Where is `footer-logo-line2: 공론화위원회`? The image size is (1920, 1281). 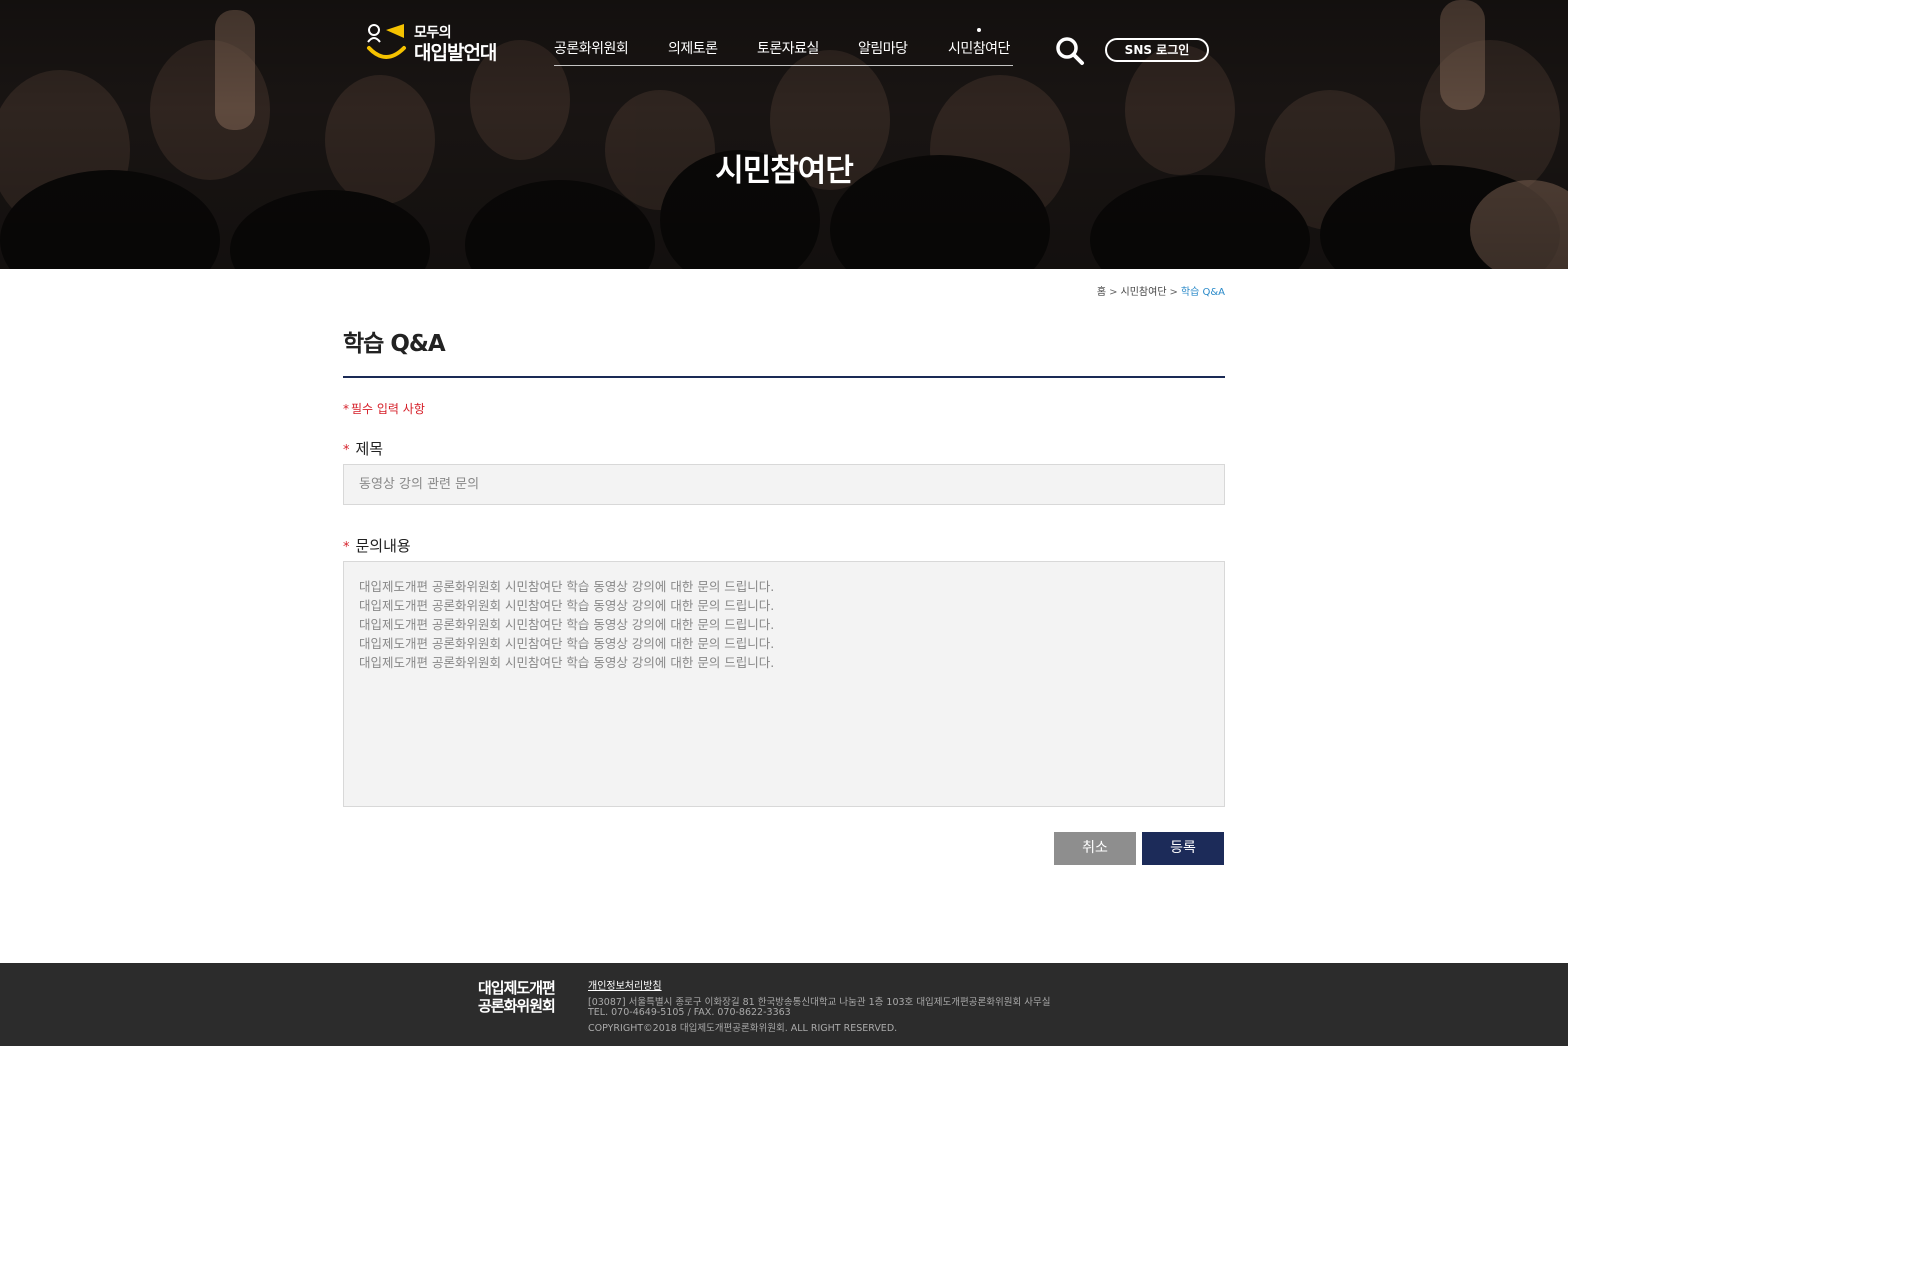
footer-logo-line2: 공론화위원회 is located at coordinates (517, 1006).